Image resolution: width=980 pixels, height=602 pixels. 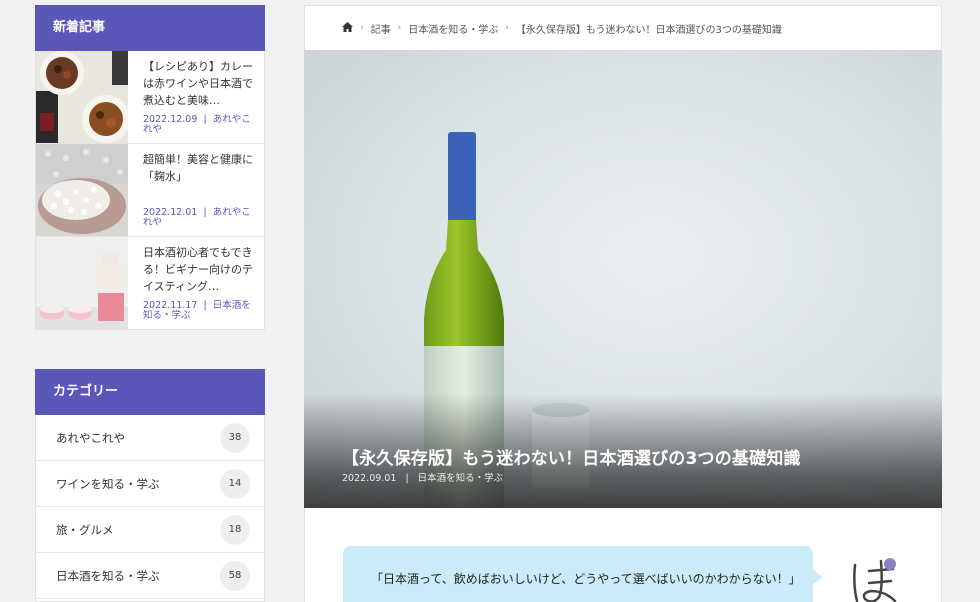 I want to click on breadcrumb-link-category: 日本酒を知る・学ぶ, so click(x=453, y=28).